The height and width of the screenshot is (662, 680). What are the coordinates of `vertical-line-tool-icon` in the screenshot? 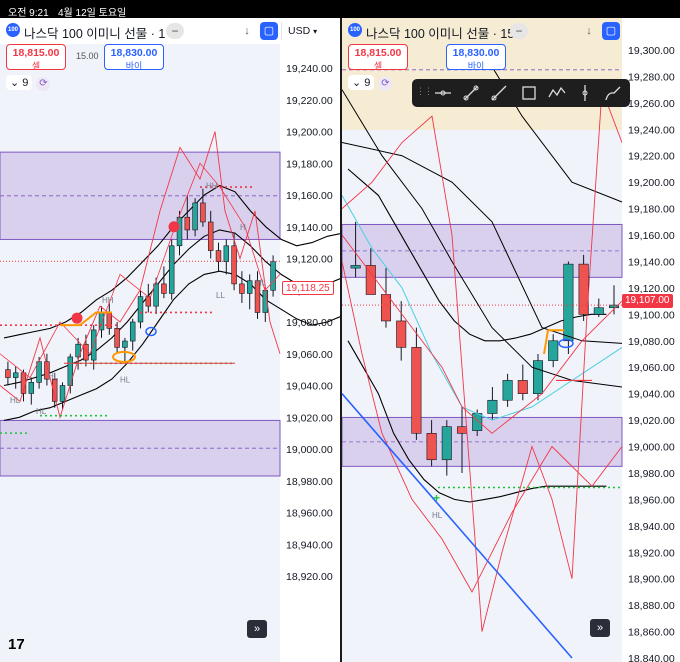 It's located at (585, 93).